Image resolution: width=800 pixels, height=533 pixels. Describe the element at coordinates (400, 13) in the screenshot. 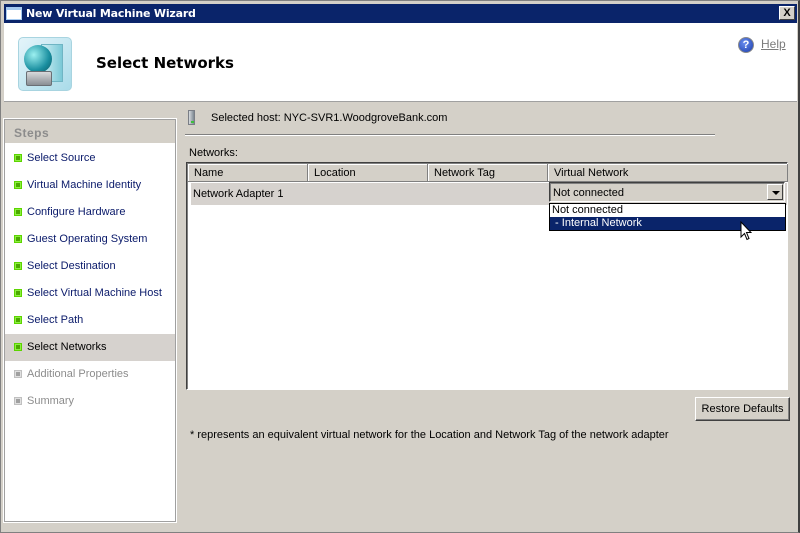

I see `title-bar: New Virtual Machine Wizard X` at that location.